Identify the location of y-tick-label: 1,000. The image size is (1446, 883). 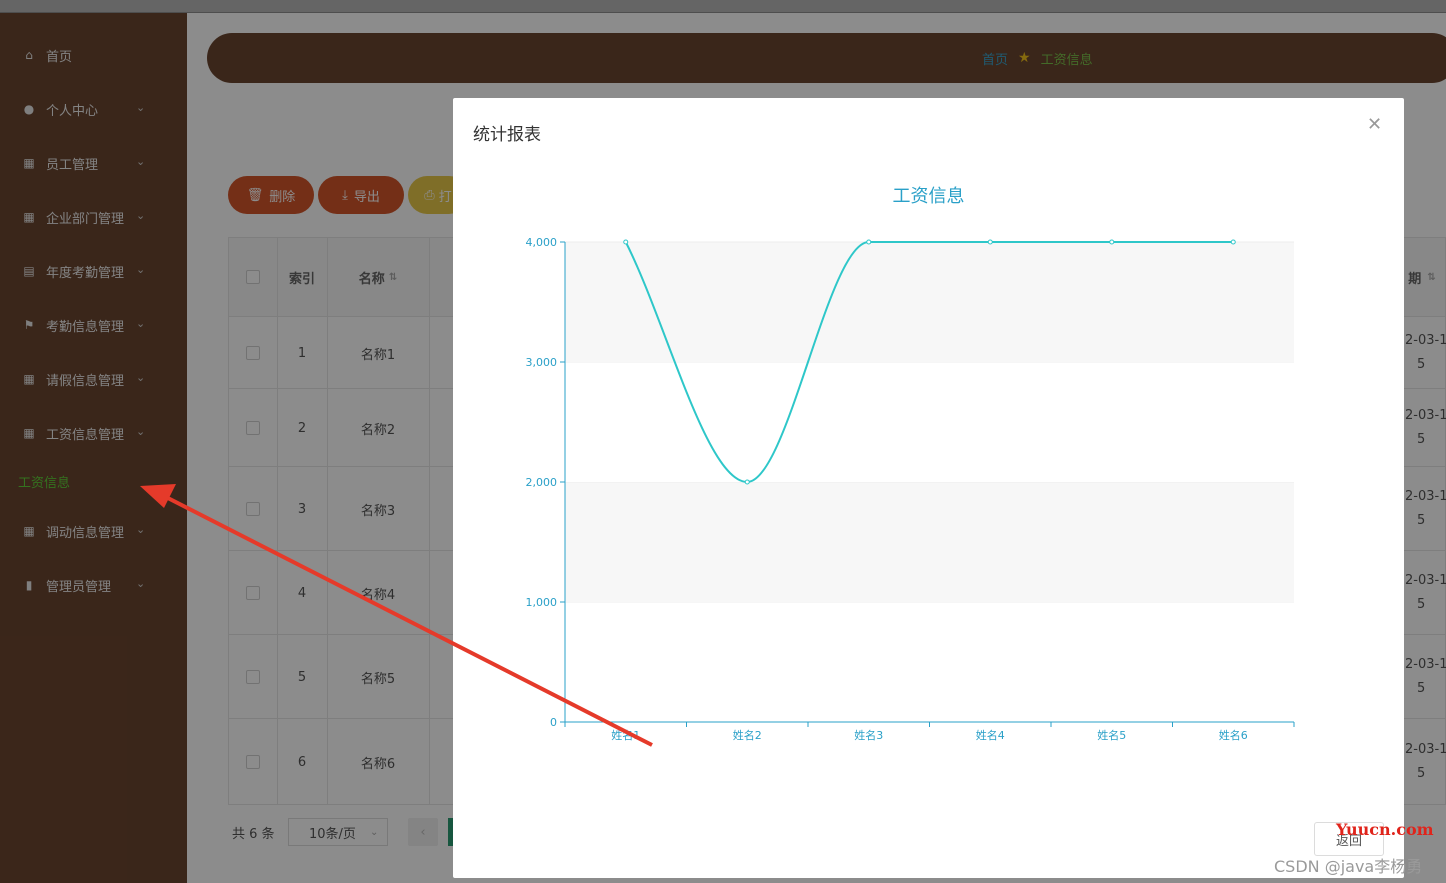
(542, 602).